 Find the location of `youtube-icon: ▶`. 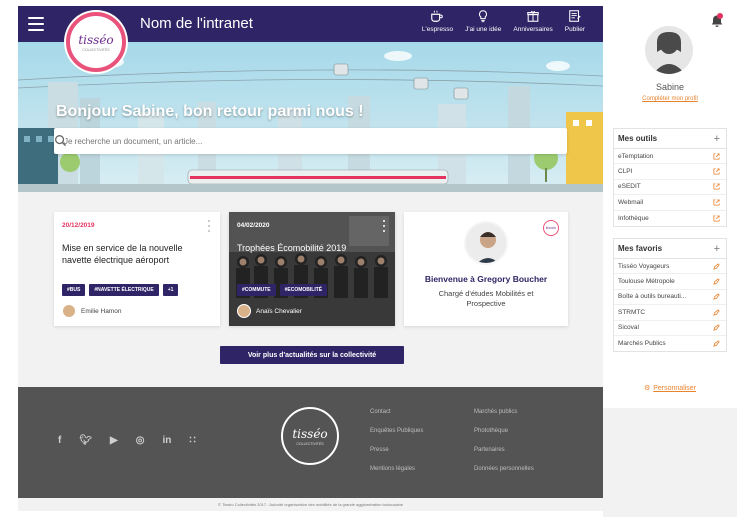

youtube-icon: ▶ is located at coordinates (114, 440).